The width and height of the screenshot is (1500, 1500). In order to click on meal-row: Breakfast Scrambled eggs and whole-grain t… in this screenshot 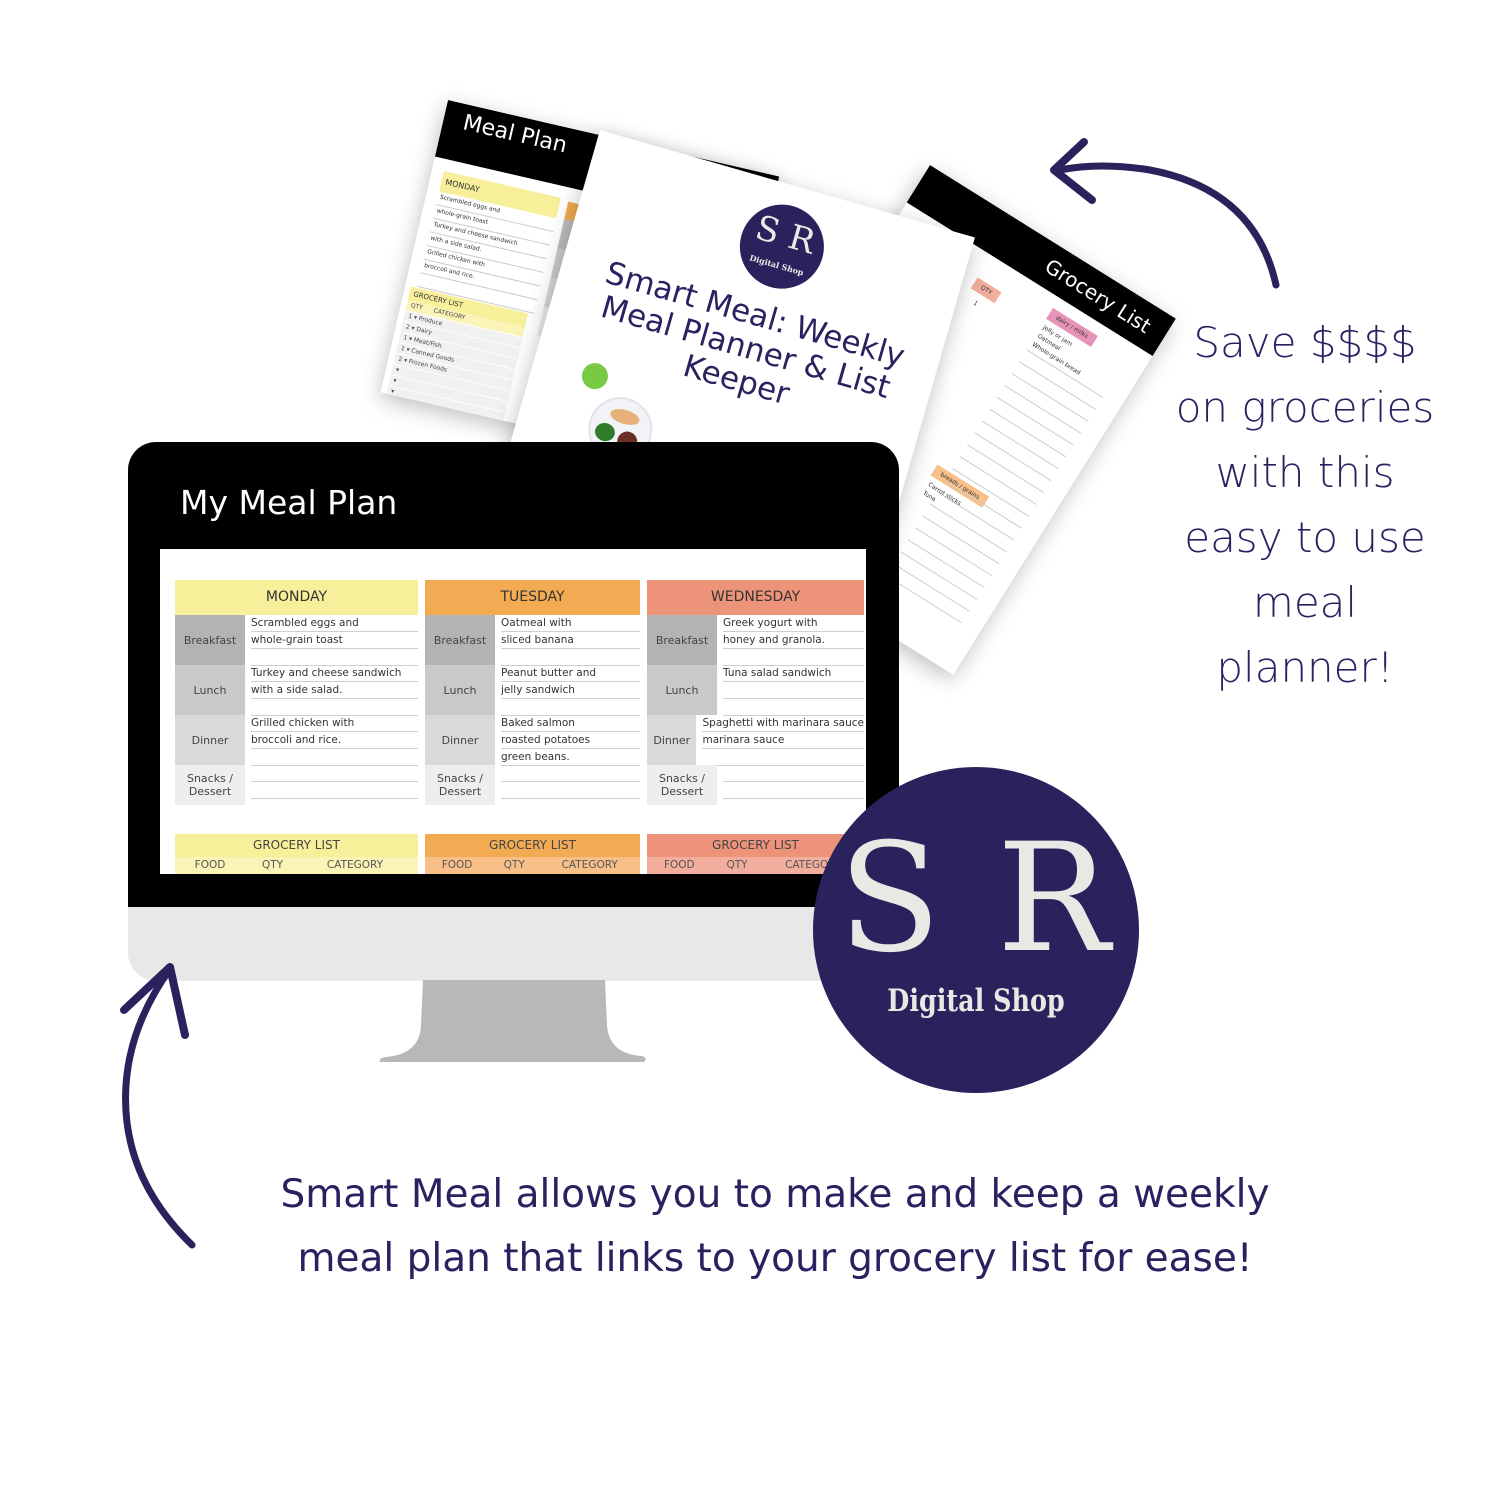, I will do `click(296, 640)`.